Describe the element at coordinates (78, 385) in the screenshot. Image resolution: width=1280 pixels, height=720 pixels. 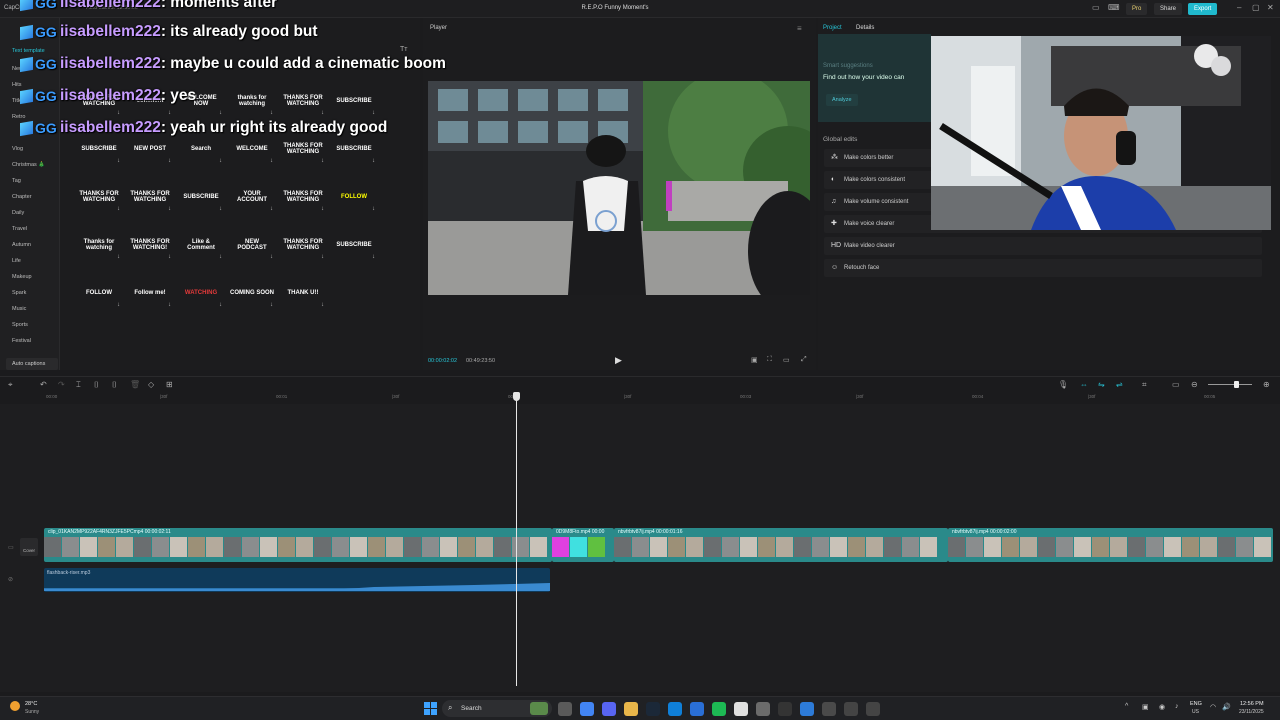
I see `split-icon: ⌶` at that location.